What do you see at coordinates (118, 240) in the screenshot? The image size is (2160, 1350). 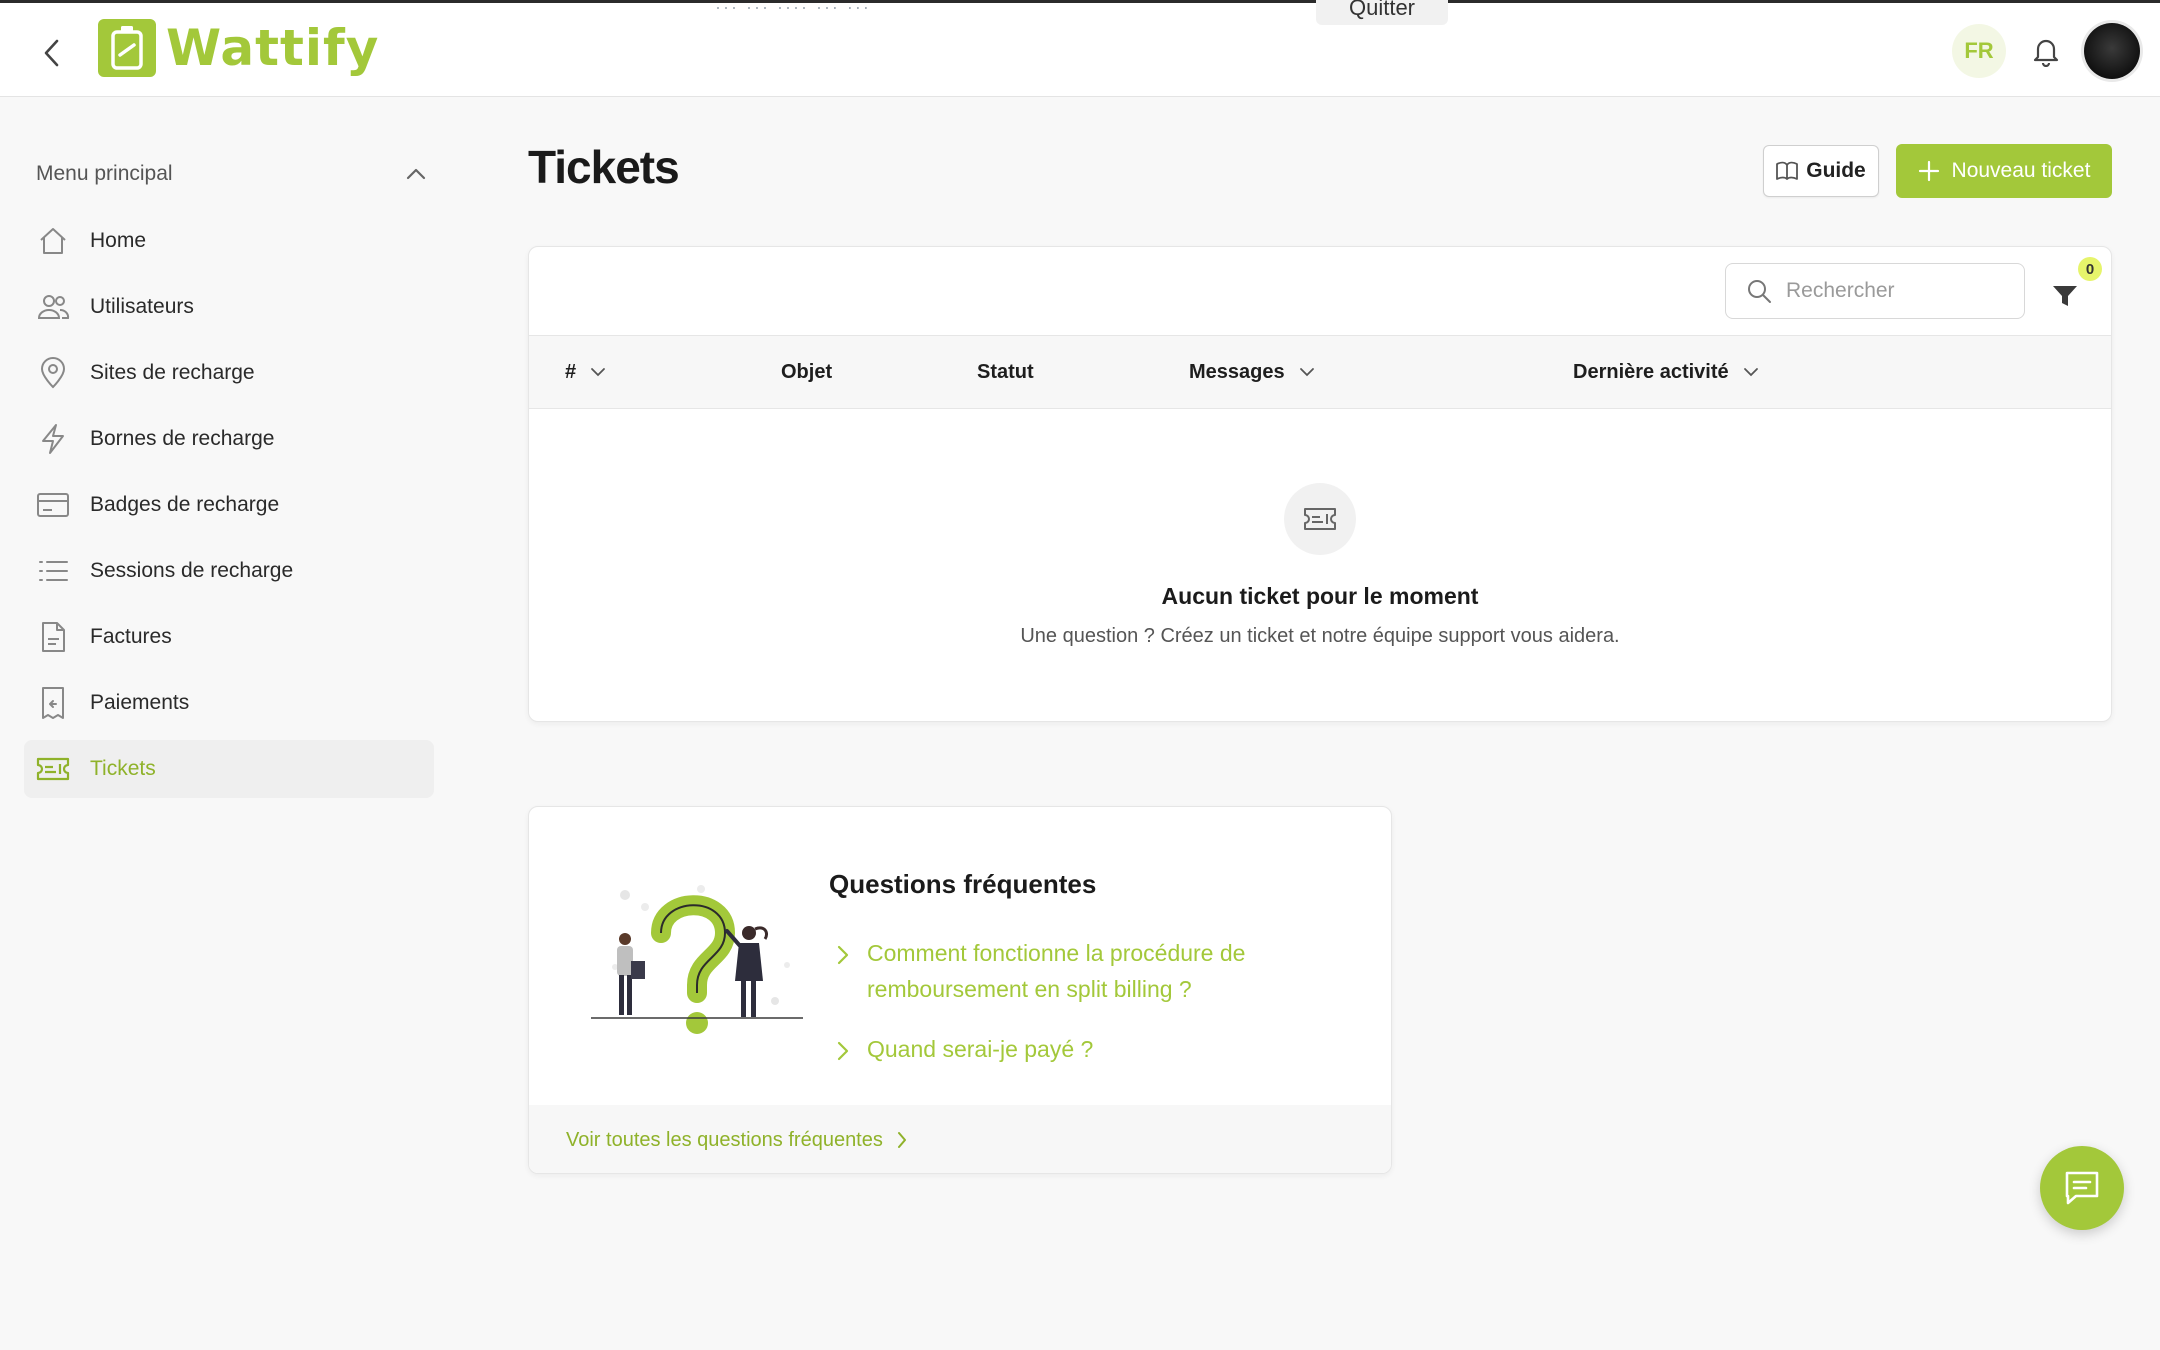 I see `sidebar-item-label: Home` at bounding box center [118, 240].